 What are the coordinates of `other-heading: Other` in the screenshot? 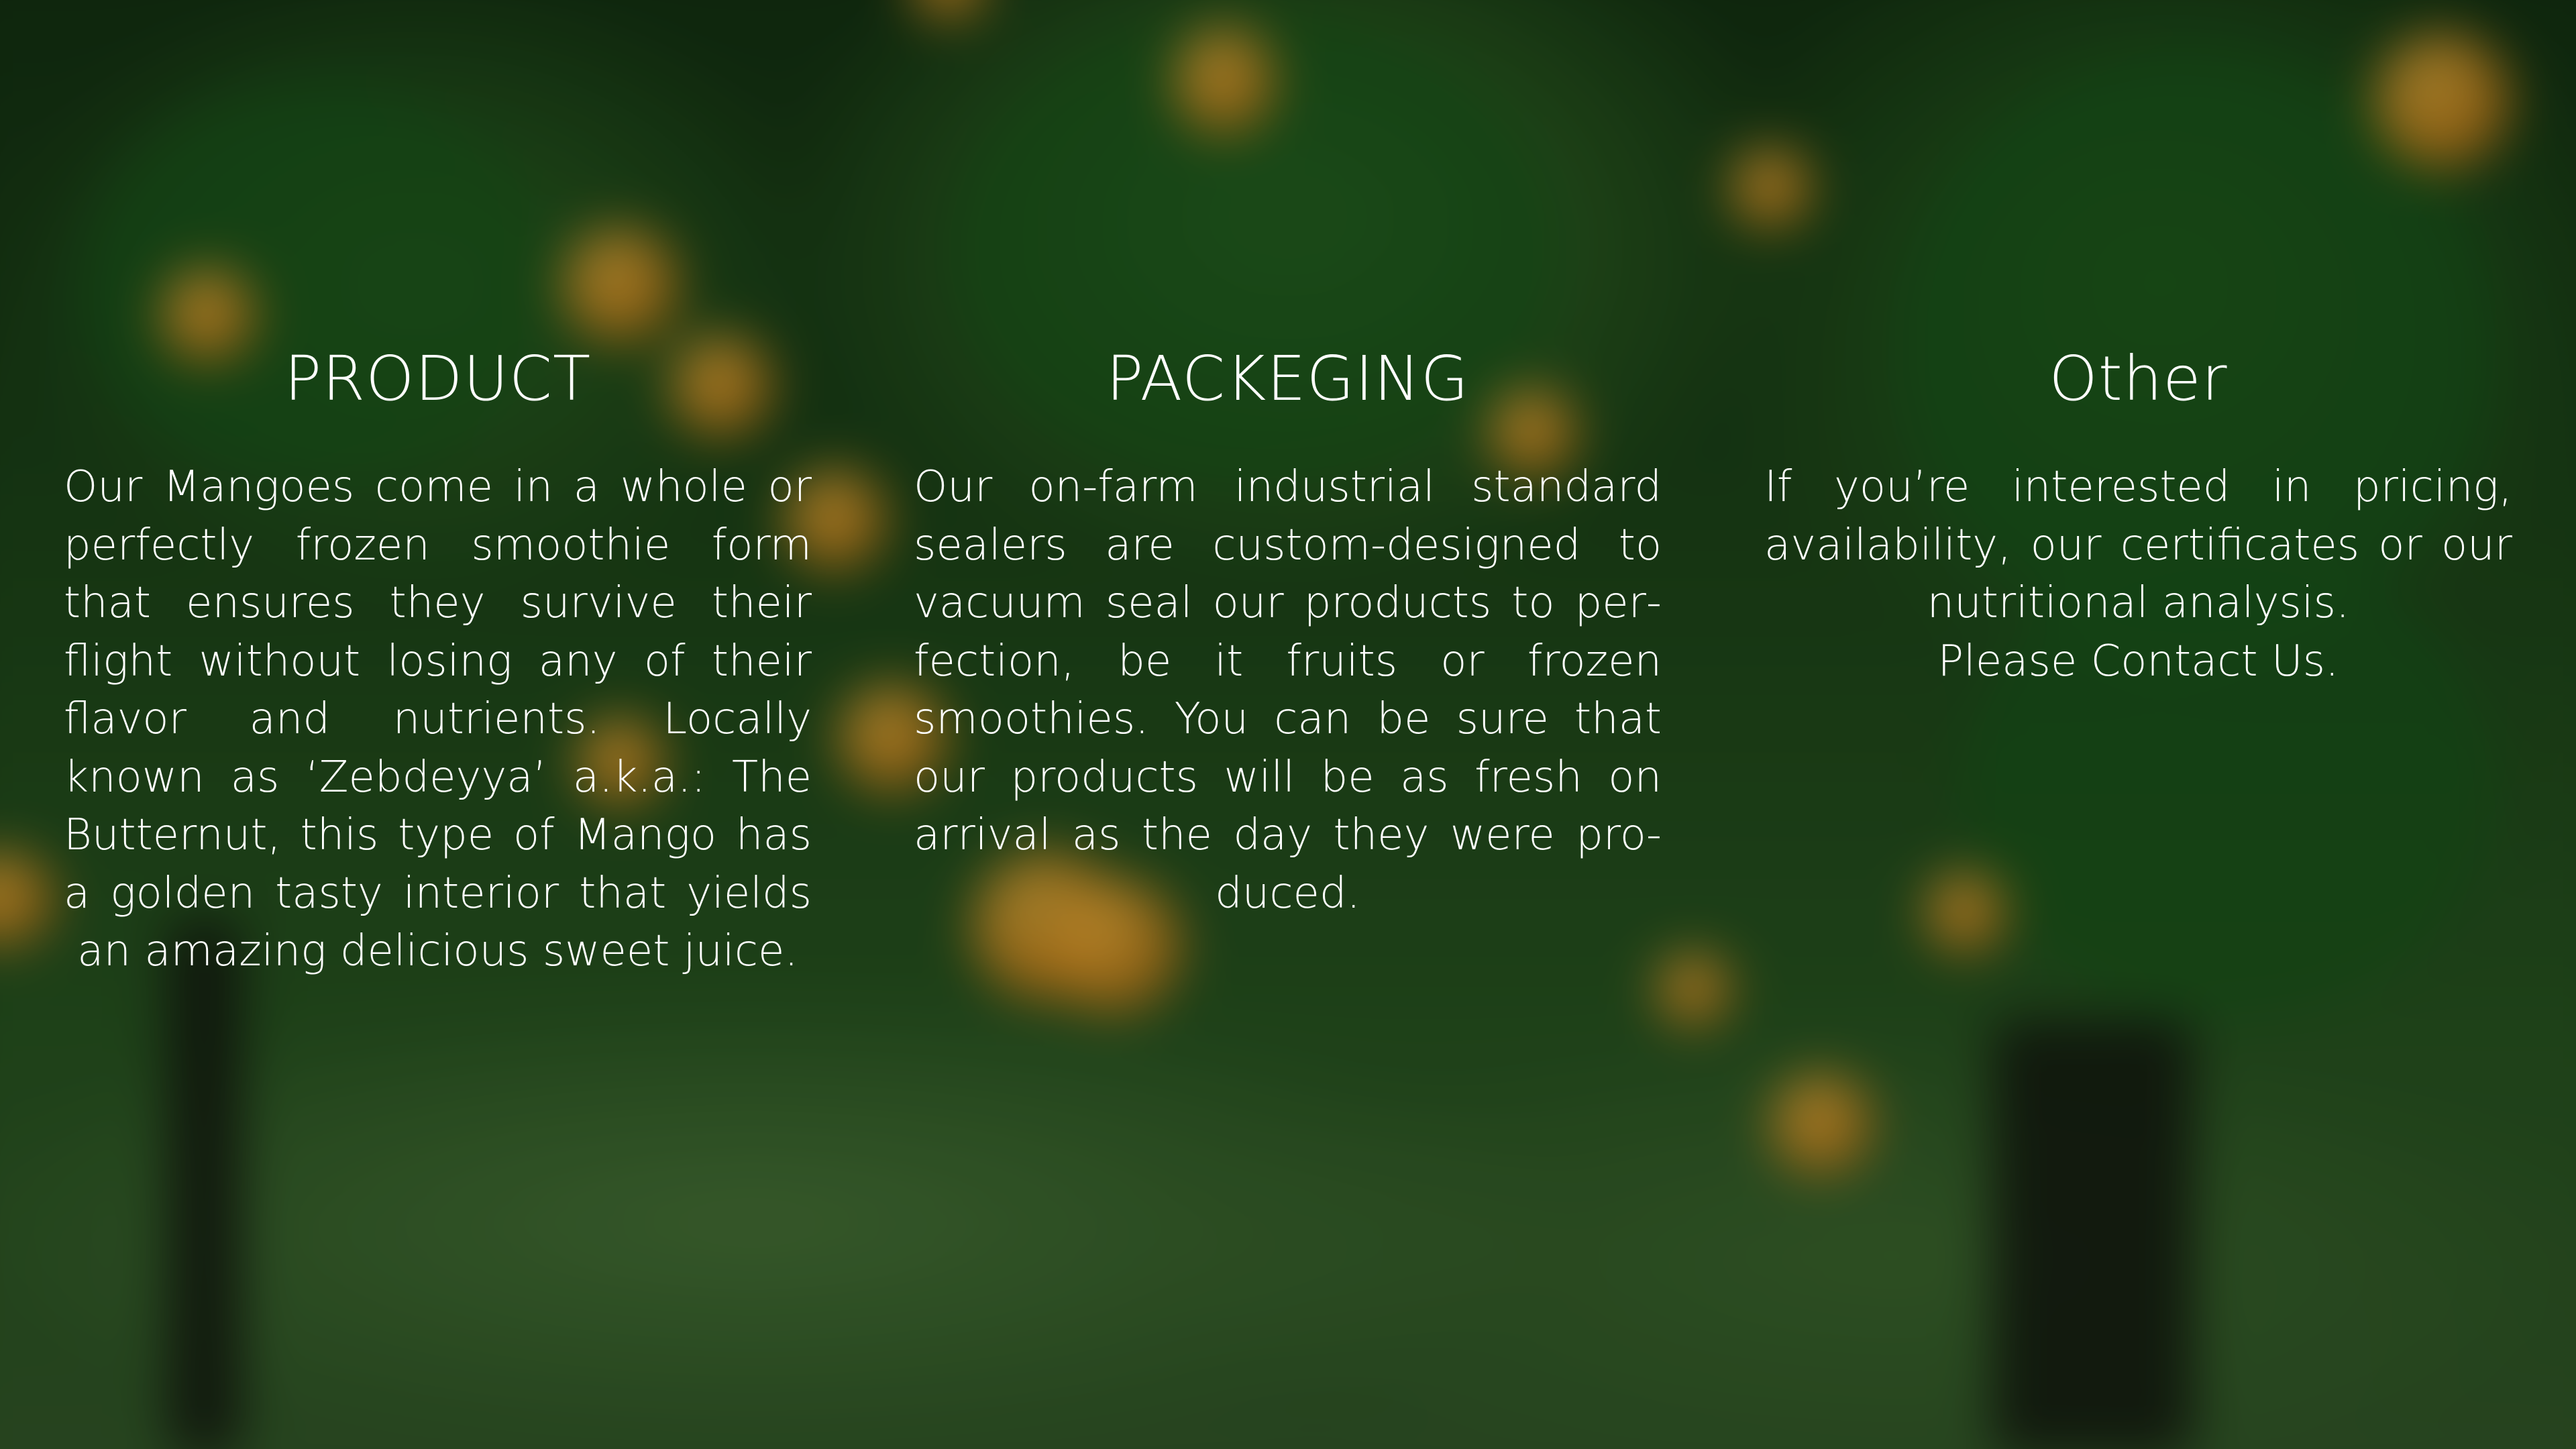 It's located at (2138, 379).